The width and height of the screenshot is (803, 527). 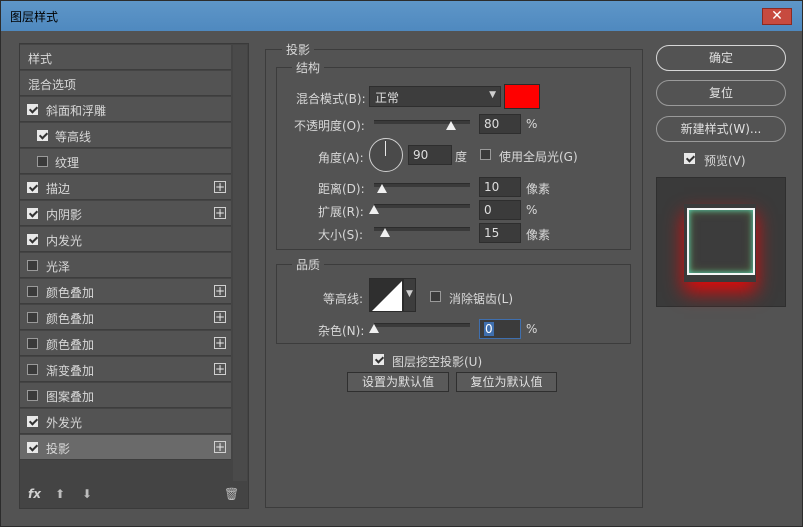 I want to click on noise-input: 0, so click(x=500, y=329).